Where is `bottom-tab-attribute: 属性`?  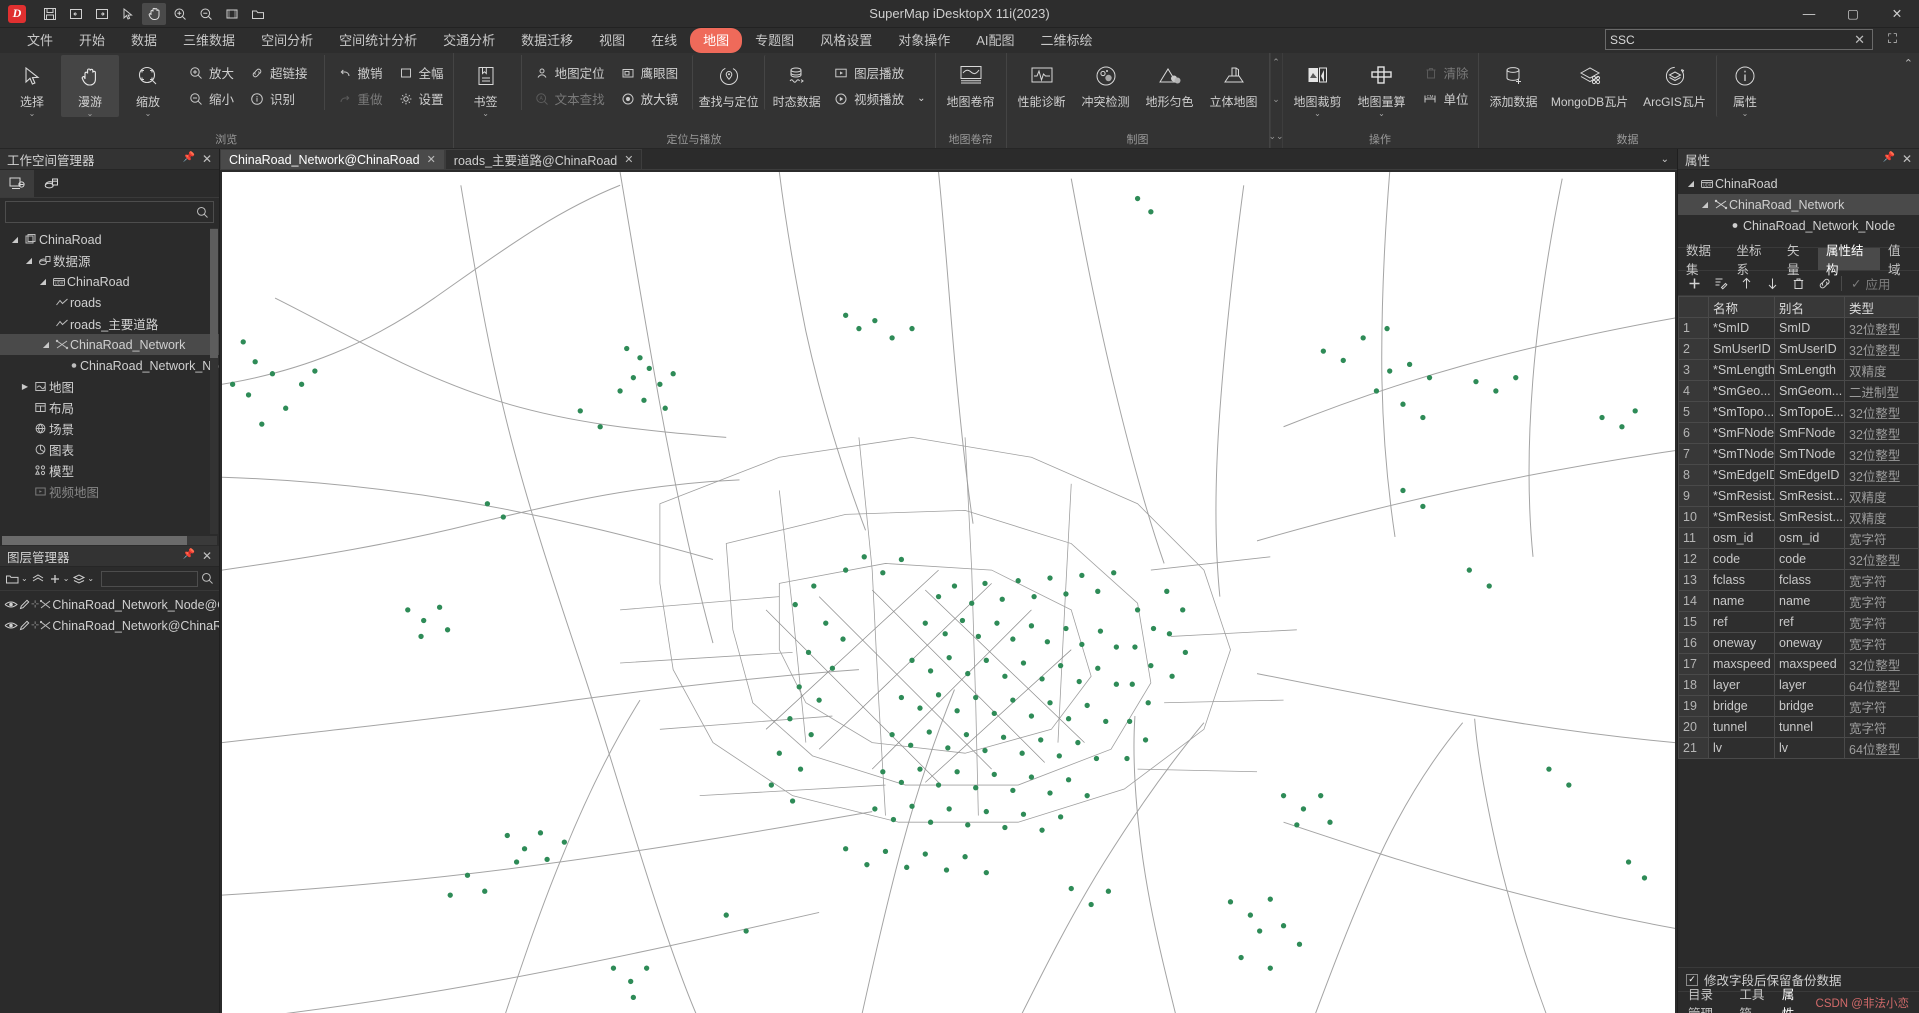
bottom-tab-attribute: 属性 is located at coordinates (1791, 998).